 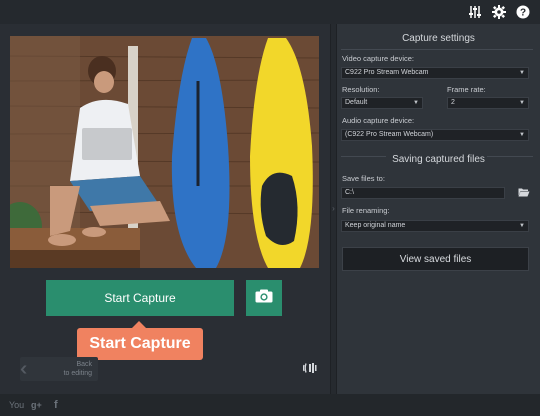 I want to click on framerate-value: 2, so click(x=453, y=102).